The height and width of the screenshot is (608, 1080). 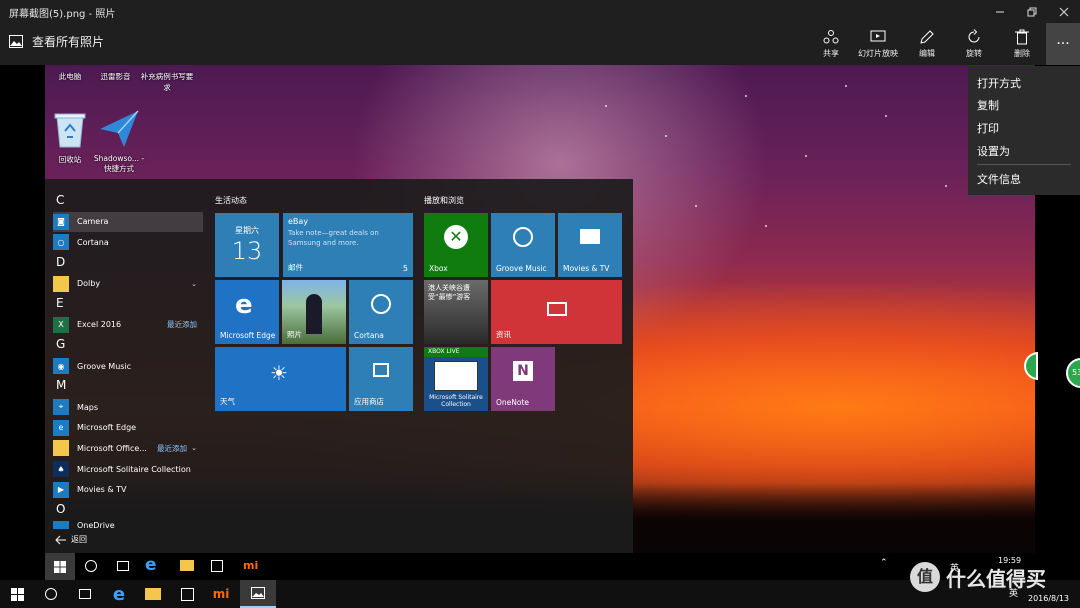 What do you see at coordinates (167, 82) in the screenshot?
I see `desktop-icon-document: 补充病例书写要求` at bounding box center [167, 82].